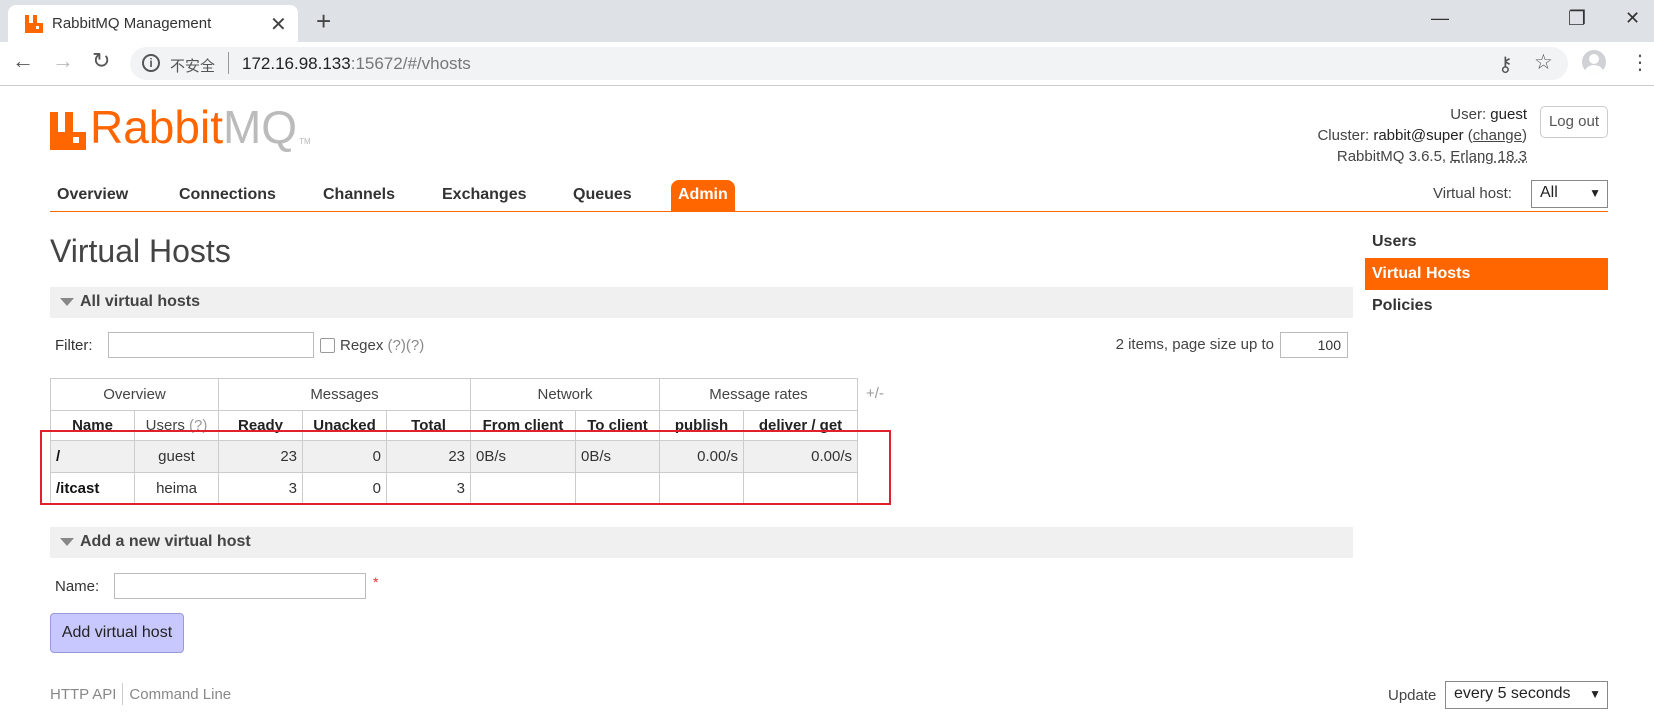 Image resolution: width=1654 pixels, height=718 pixels. Describe the element at coordinates (1314, 345) in the screenshot. I see `page-size-input: 100` at that location.